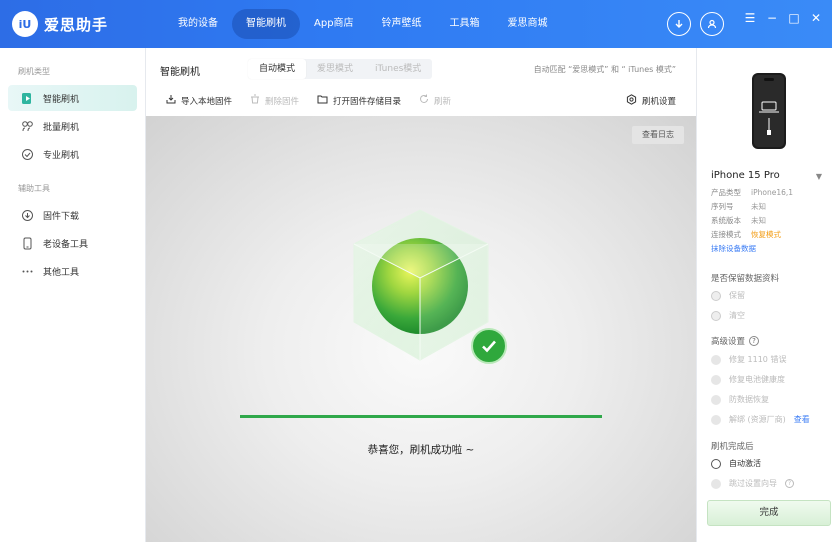 This screenshot has height=542, width=832. What do you see at coordinates (277, 69) in the screenshot?
I see `mode-auto: 自动模式` at bounding box center [277, 69].